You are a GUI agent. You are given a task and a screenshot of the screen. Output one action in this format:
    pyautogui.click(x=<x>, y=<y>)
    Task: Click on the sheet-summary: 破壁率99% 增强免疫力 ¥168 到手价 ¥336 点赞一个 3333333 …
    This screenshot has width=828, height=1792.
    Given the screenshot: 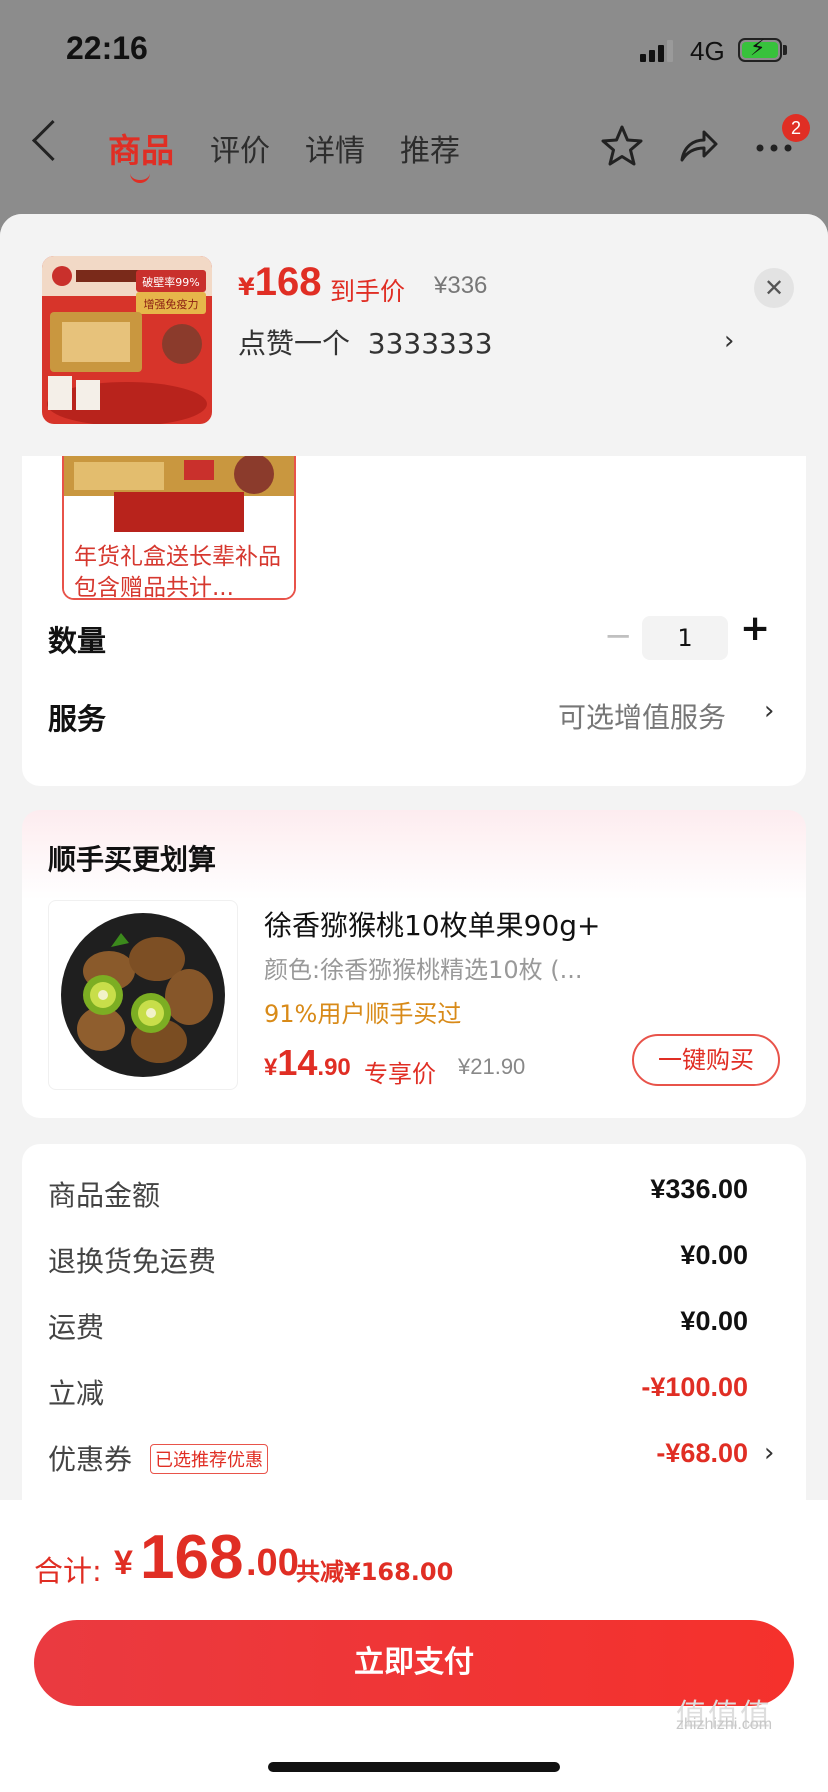 What is the action you would take?
    pyautogui.click(x=414, y=335)
    